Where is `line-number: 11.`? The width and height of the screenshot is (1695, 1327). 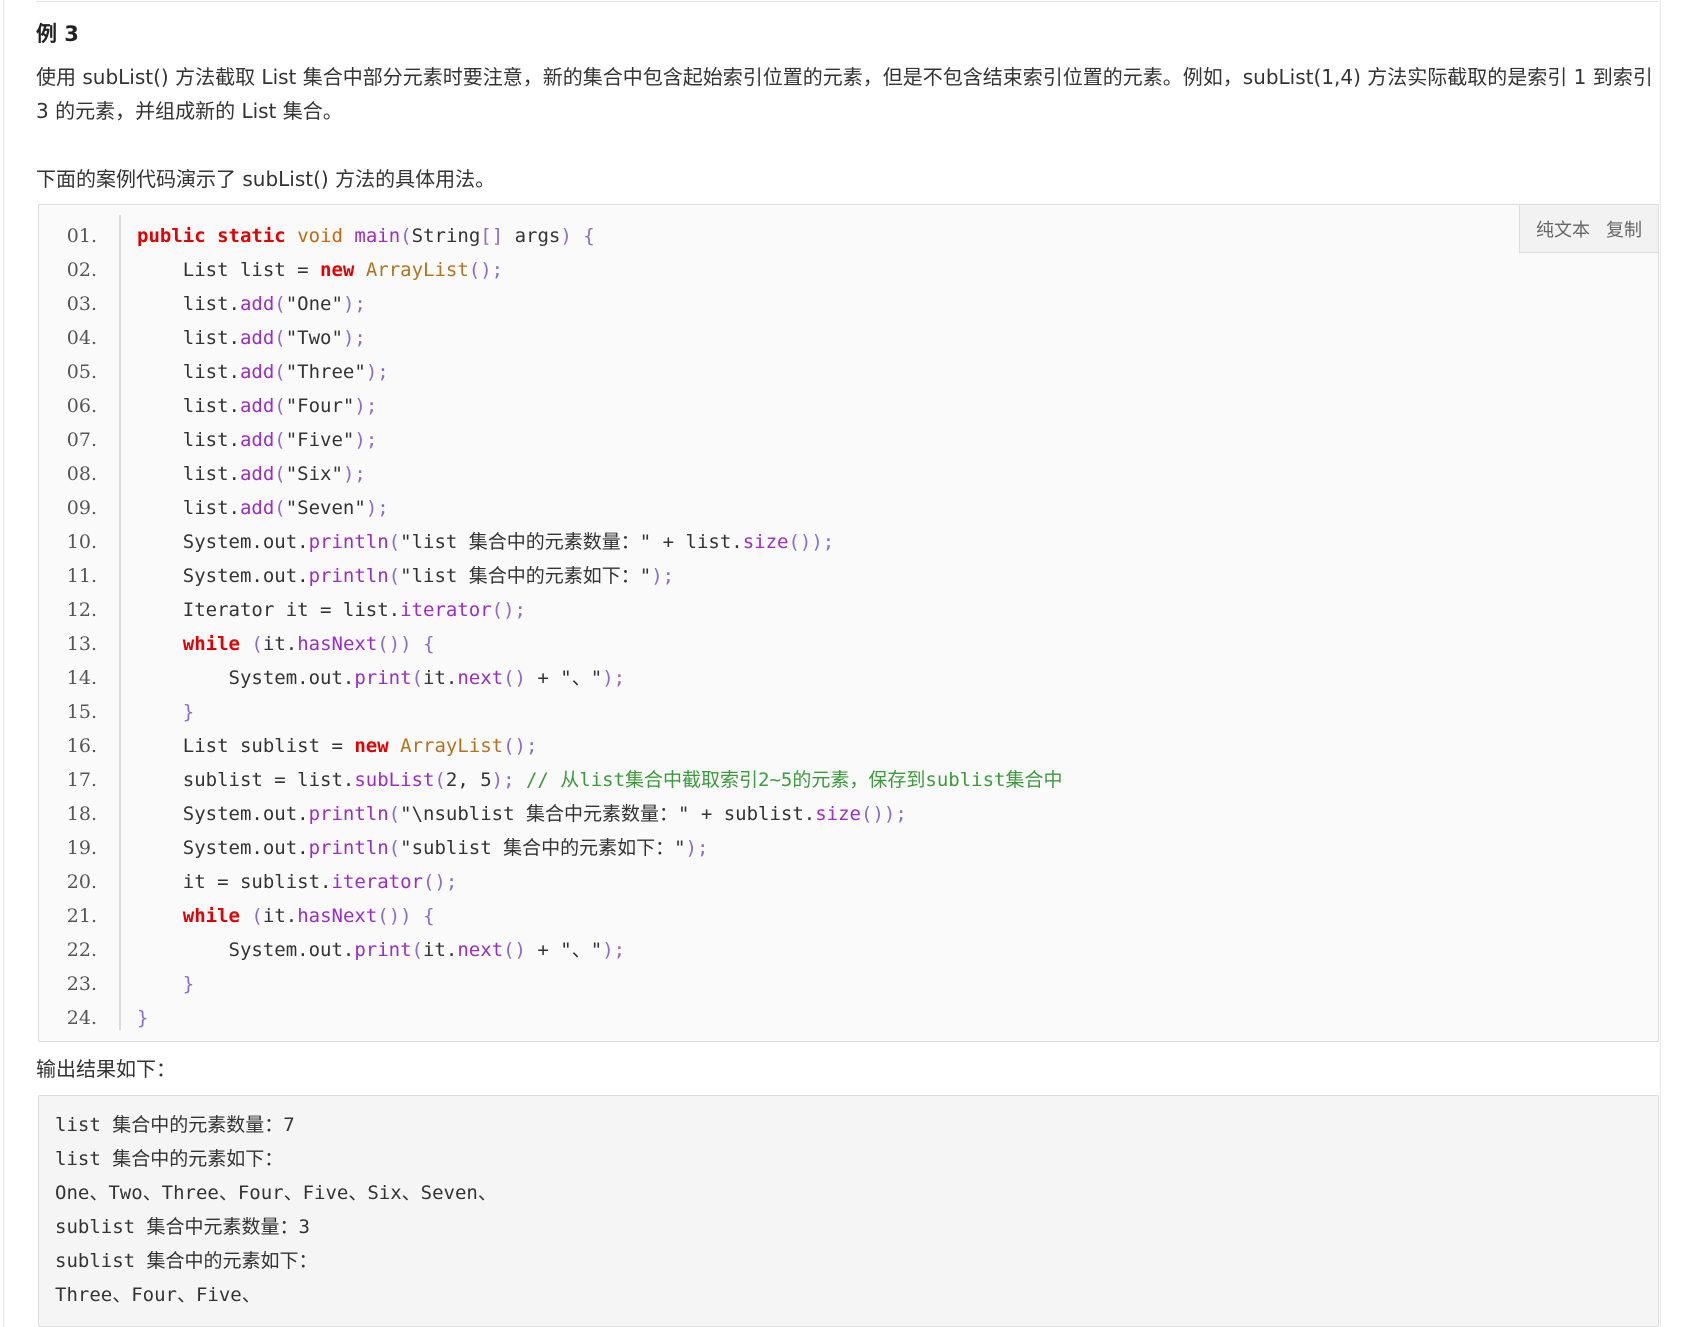 line-number: 11. is located at coordinates (81, 576).